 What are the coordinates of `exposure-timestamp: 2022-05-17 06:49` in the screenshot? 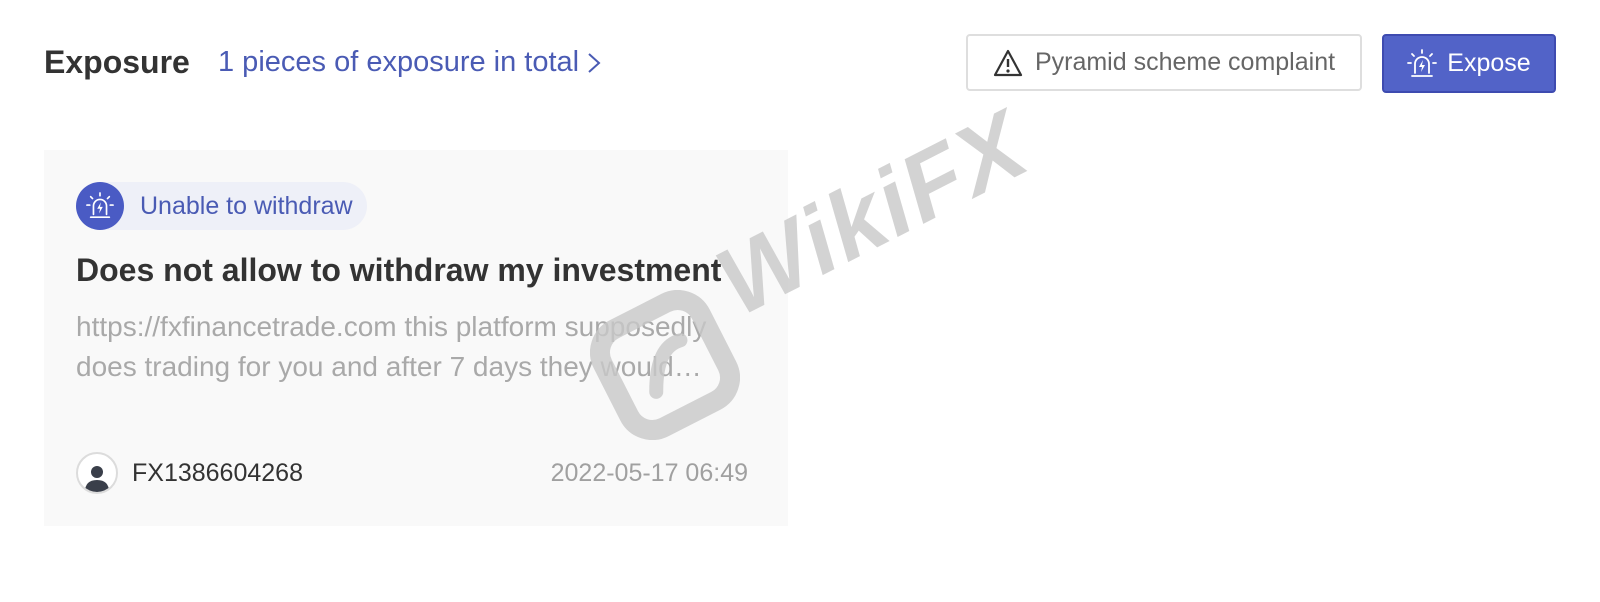 It's located at (649, 472).